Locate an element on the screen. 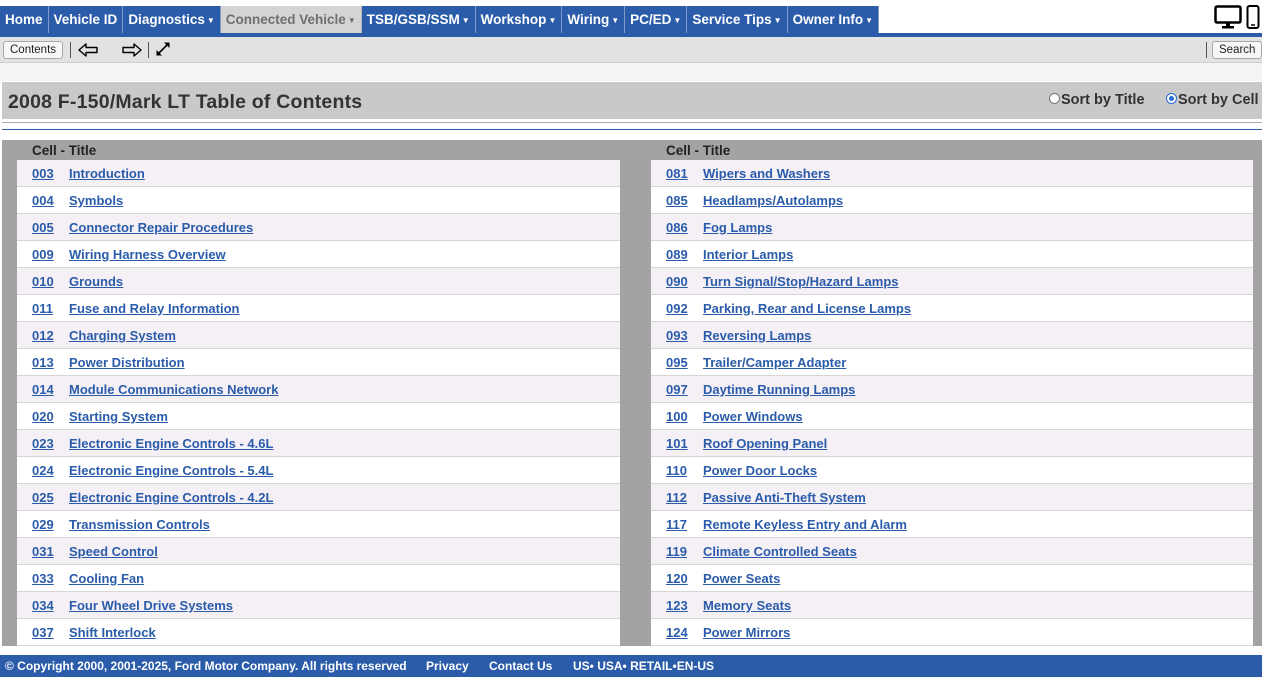 The image size is (1262, 677). cell-number-link: 101 is located at coordinates (677, 443).